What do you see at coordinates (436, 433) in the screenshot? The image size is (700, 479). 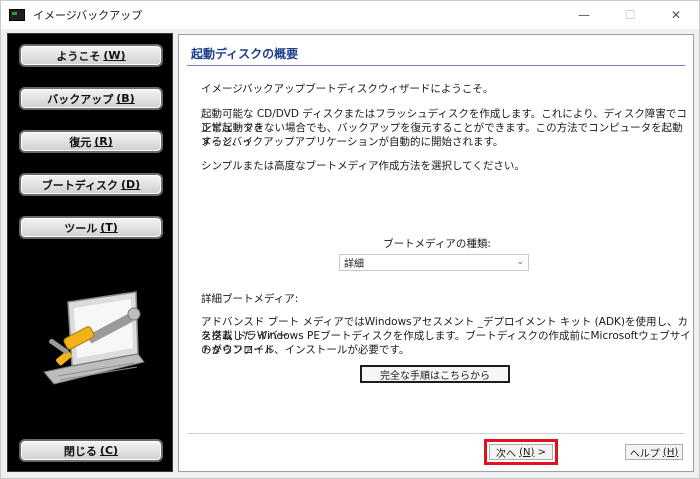 I see `footer-divider` at bounding box center [436, 433].